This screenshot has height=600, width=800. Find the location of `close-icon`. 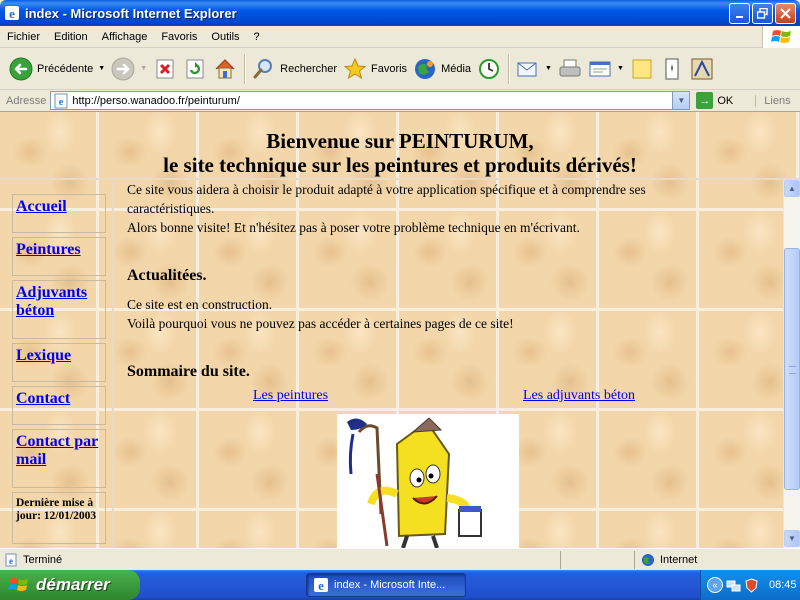

close-icon is located at coordinates (785, 13).